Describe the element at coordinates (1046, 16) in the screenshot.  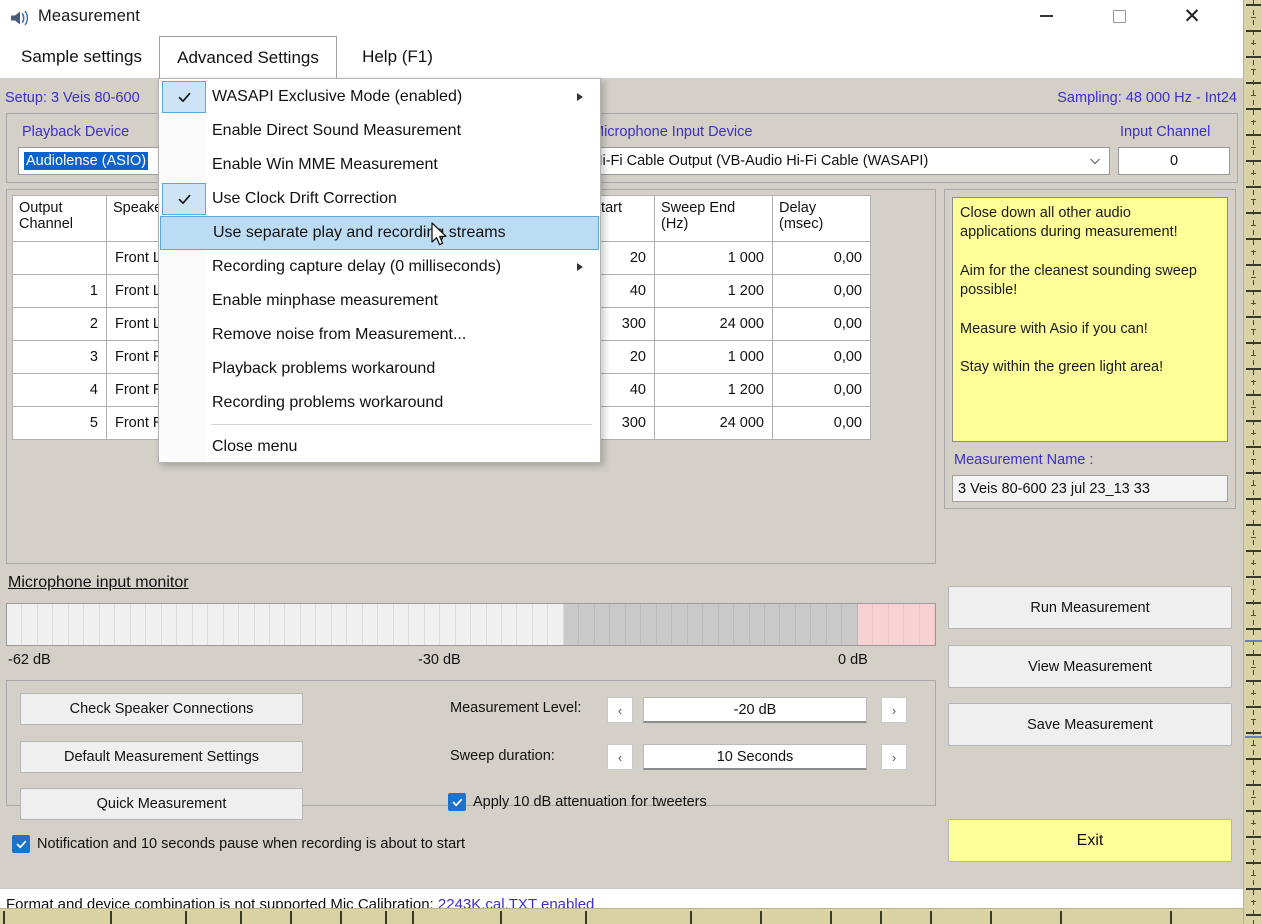
I see `minimize-button` at that location.